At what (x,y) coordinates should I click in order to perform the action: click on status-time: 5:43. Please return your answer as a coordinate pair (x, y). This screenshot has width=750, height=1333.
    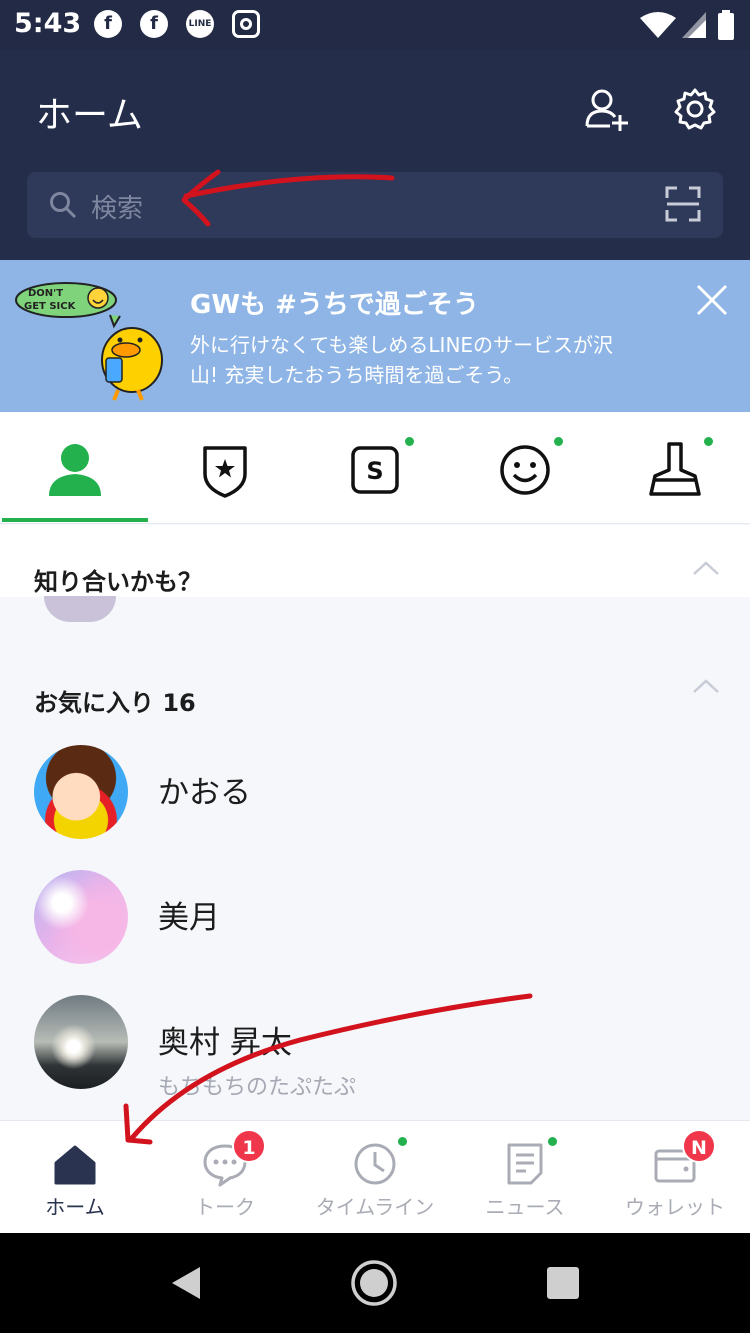
    Looking at the image, I should click on (48, 23).